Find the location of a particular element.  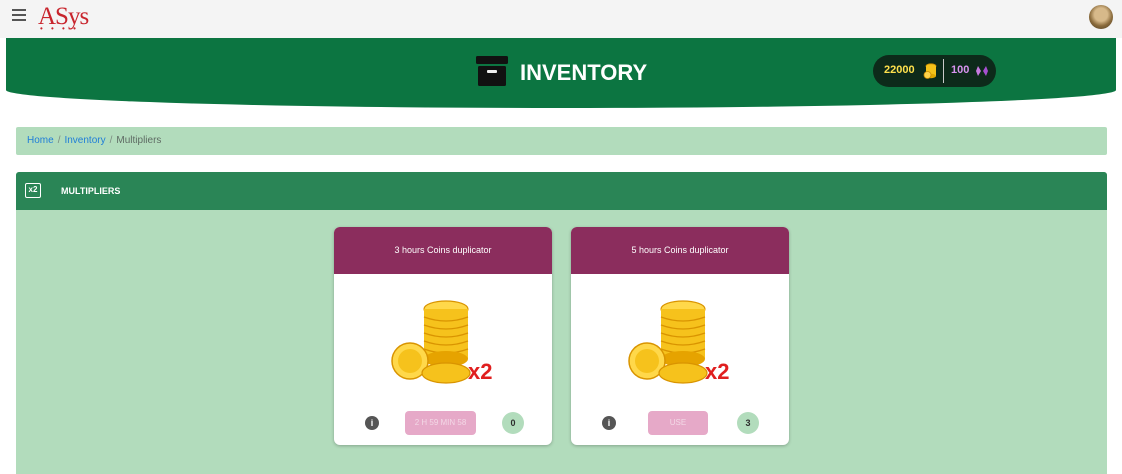

panel-header: x2 MULTIPLIERS is located at coordinates (561, 191).